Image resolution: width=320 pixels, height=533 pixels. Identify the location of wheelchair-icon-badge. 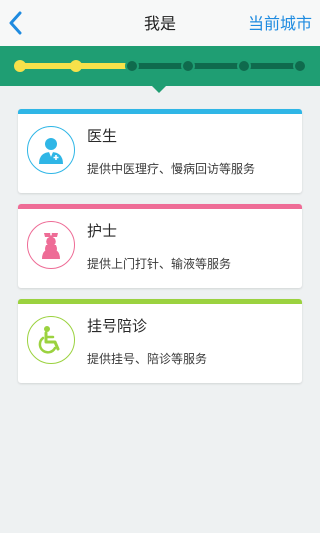
(51, 340).